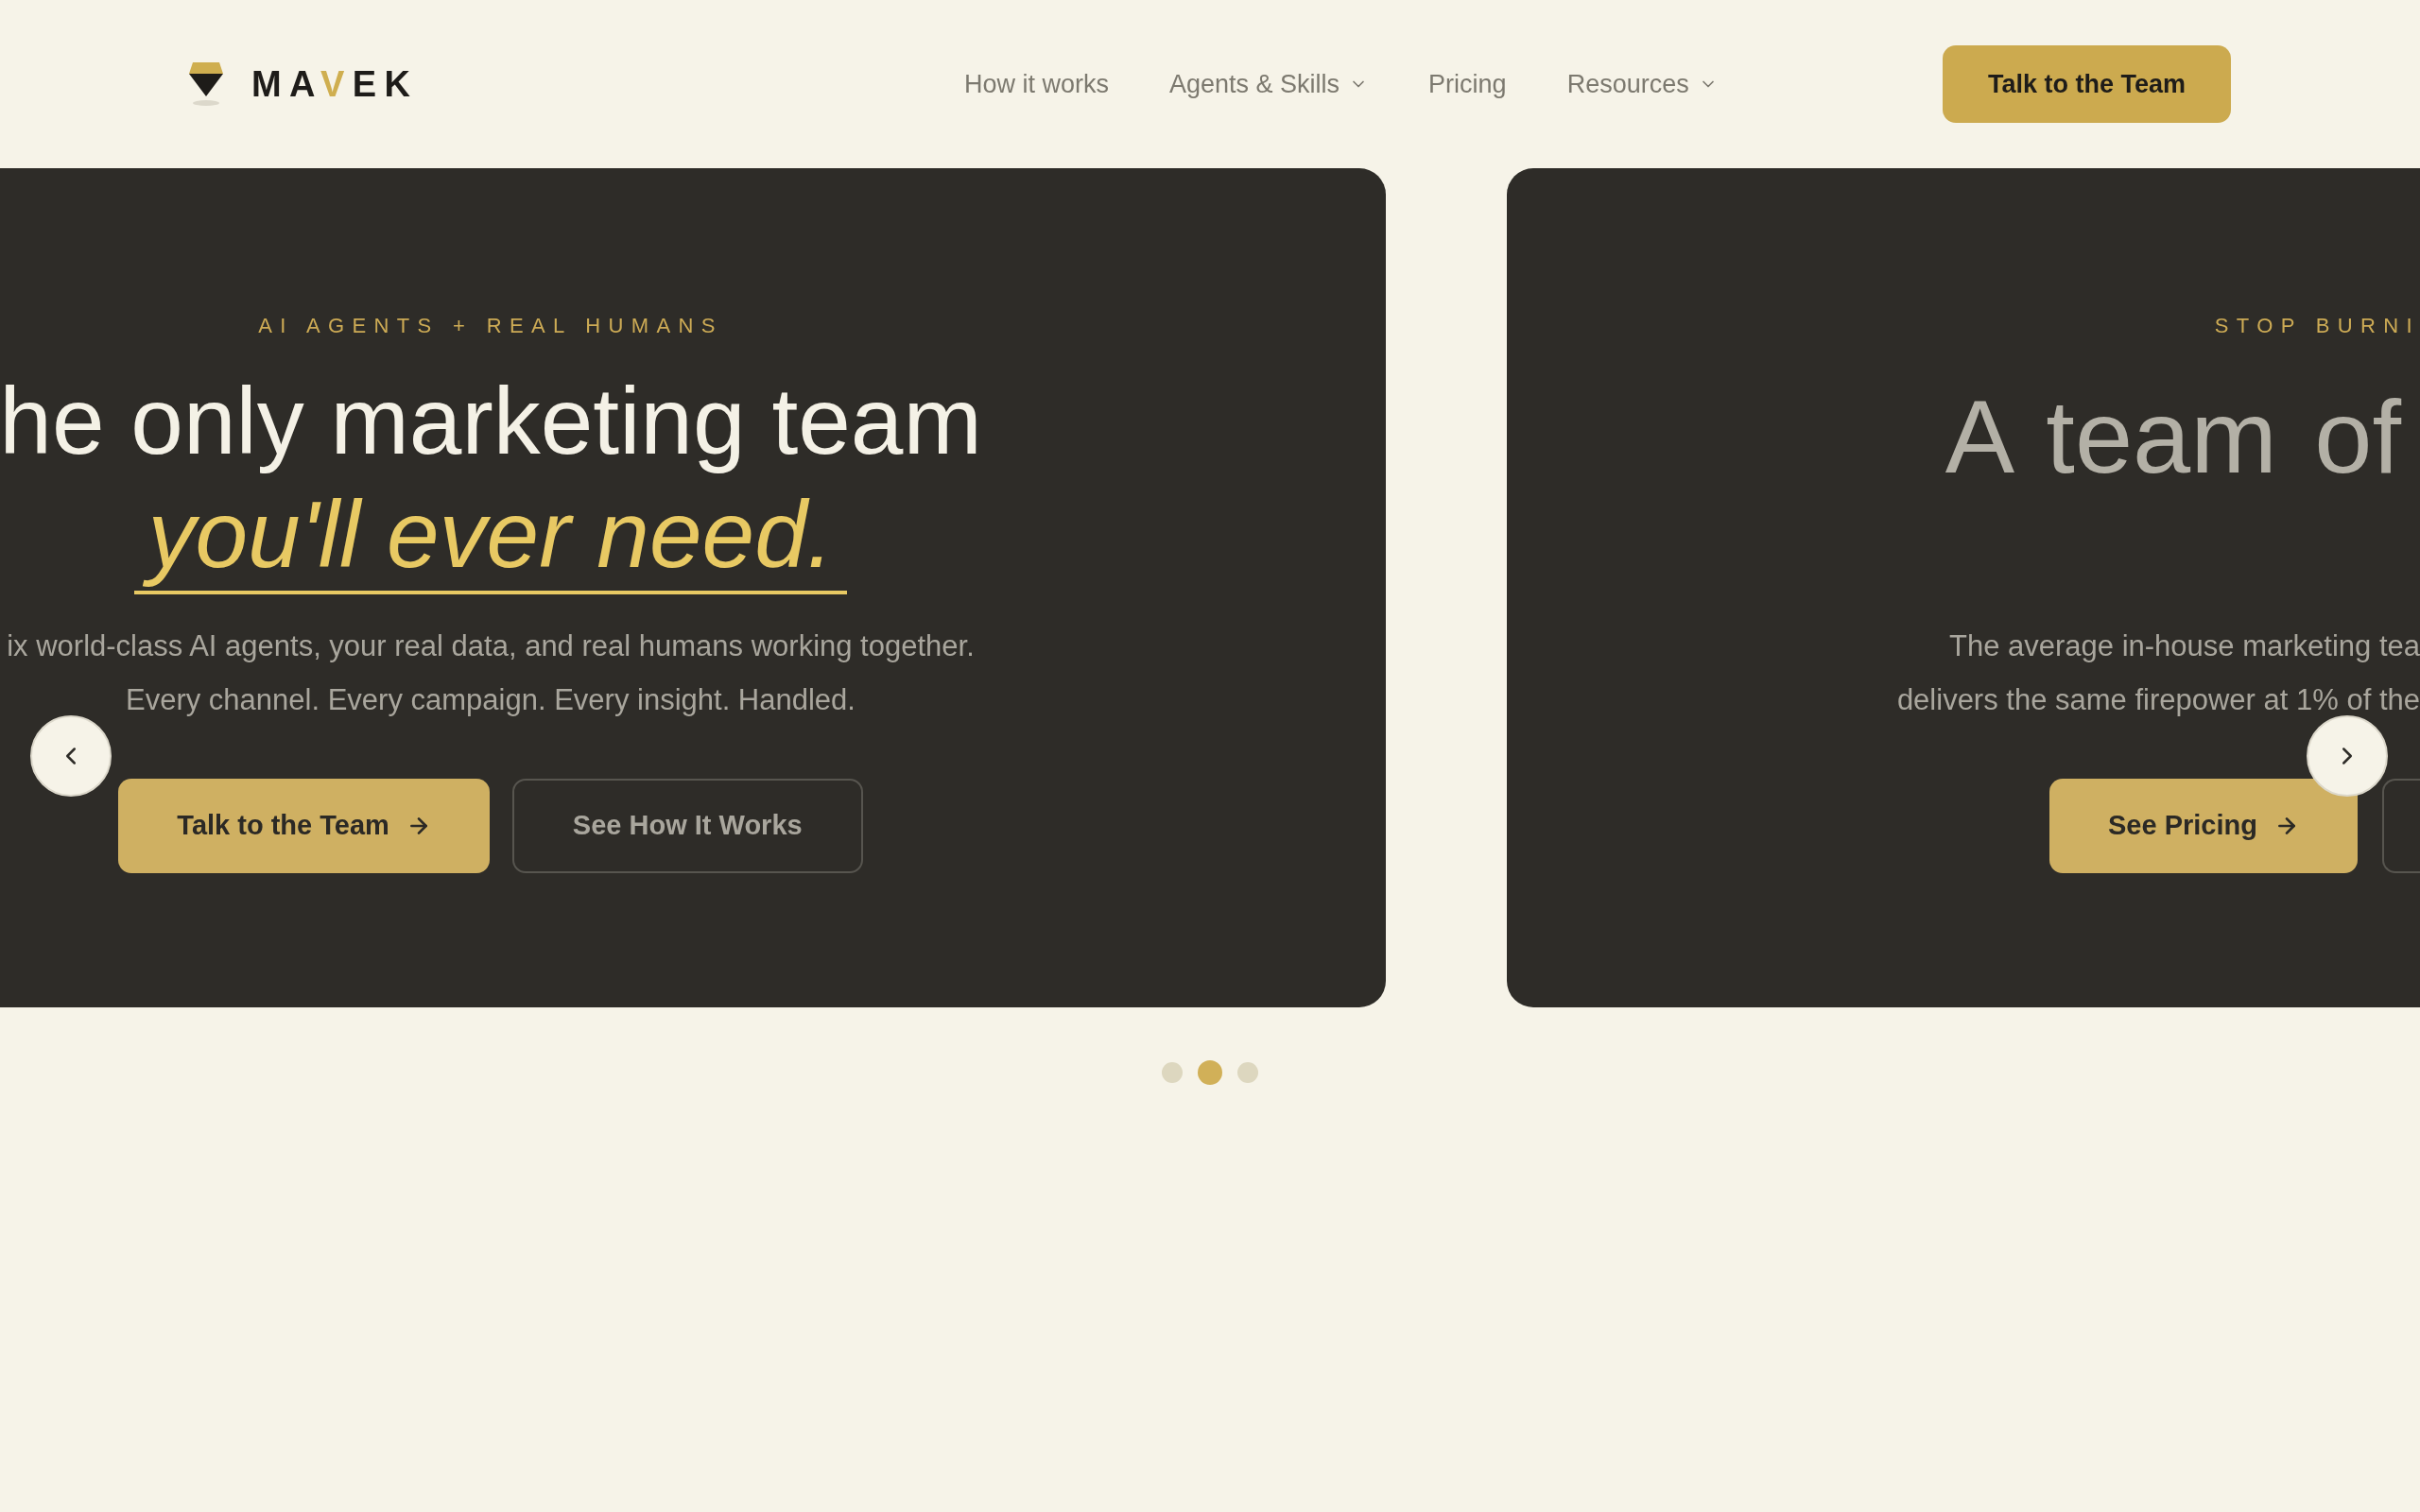 Image resolution: width=2420 pixels, height=1512 pixels. Describe the element at coordinates (2184, 646) in the screenshot. I see `slide-subtitle: The average in-house marketing tea` at that location.